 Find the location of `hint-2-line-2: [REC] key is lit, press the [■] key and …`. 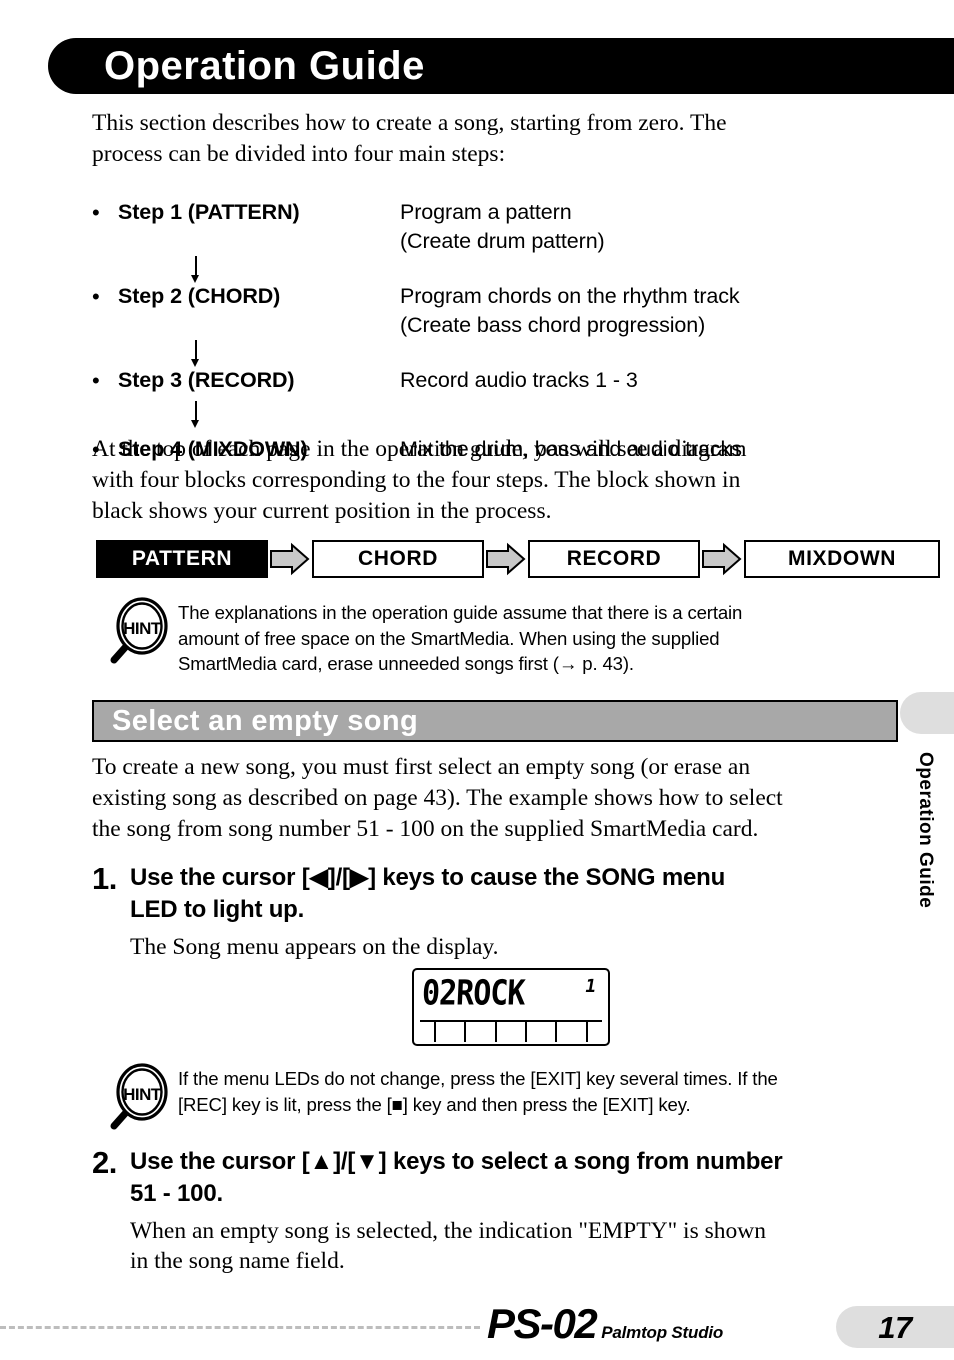

hint-2-line-2: [REC] key is lit, press the [■] key and … is located at coordinates (434, 1104).